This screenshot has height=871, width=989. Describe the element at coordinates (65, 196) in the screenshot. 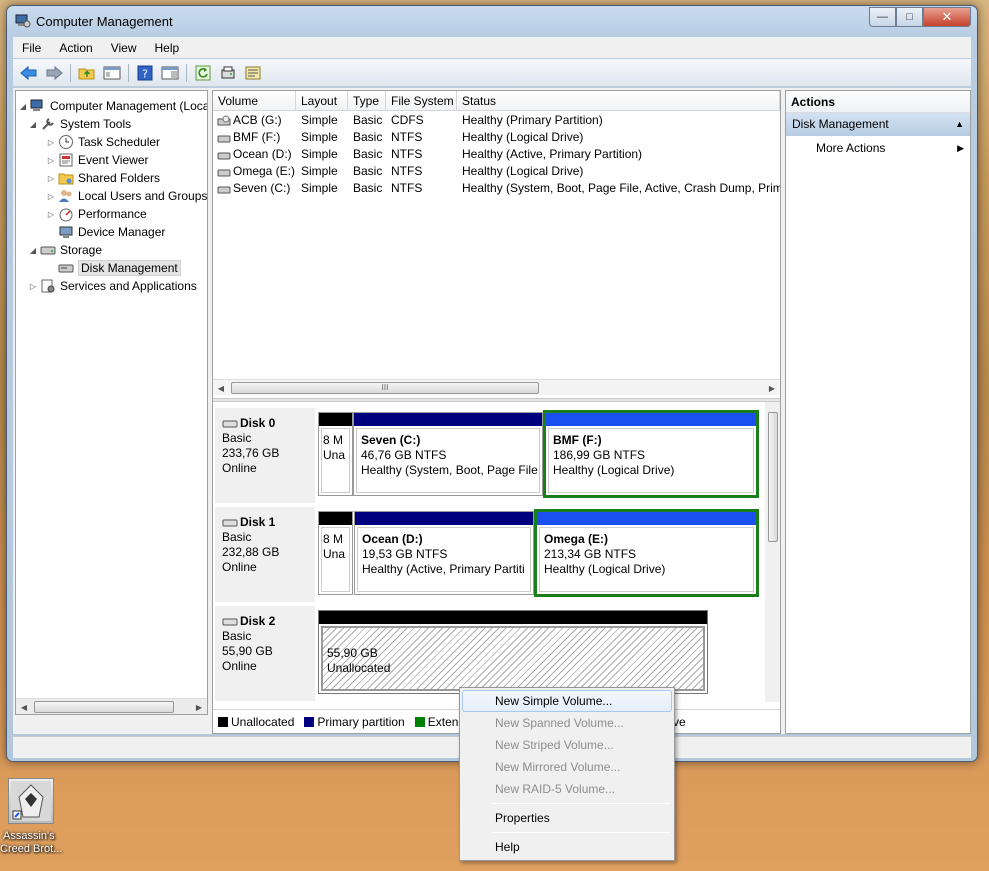

I see `users-icon` at that location.